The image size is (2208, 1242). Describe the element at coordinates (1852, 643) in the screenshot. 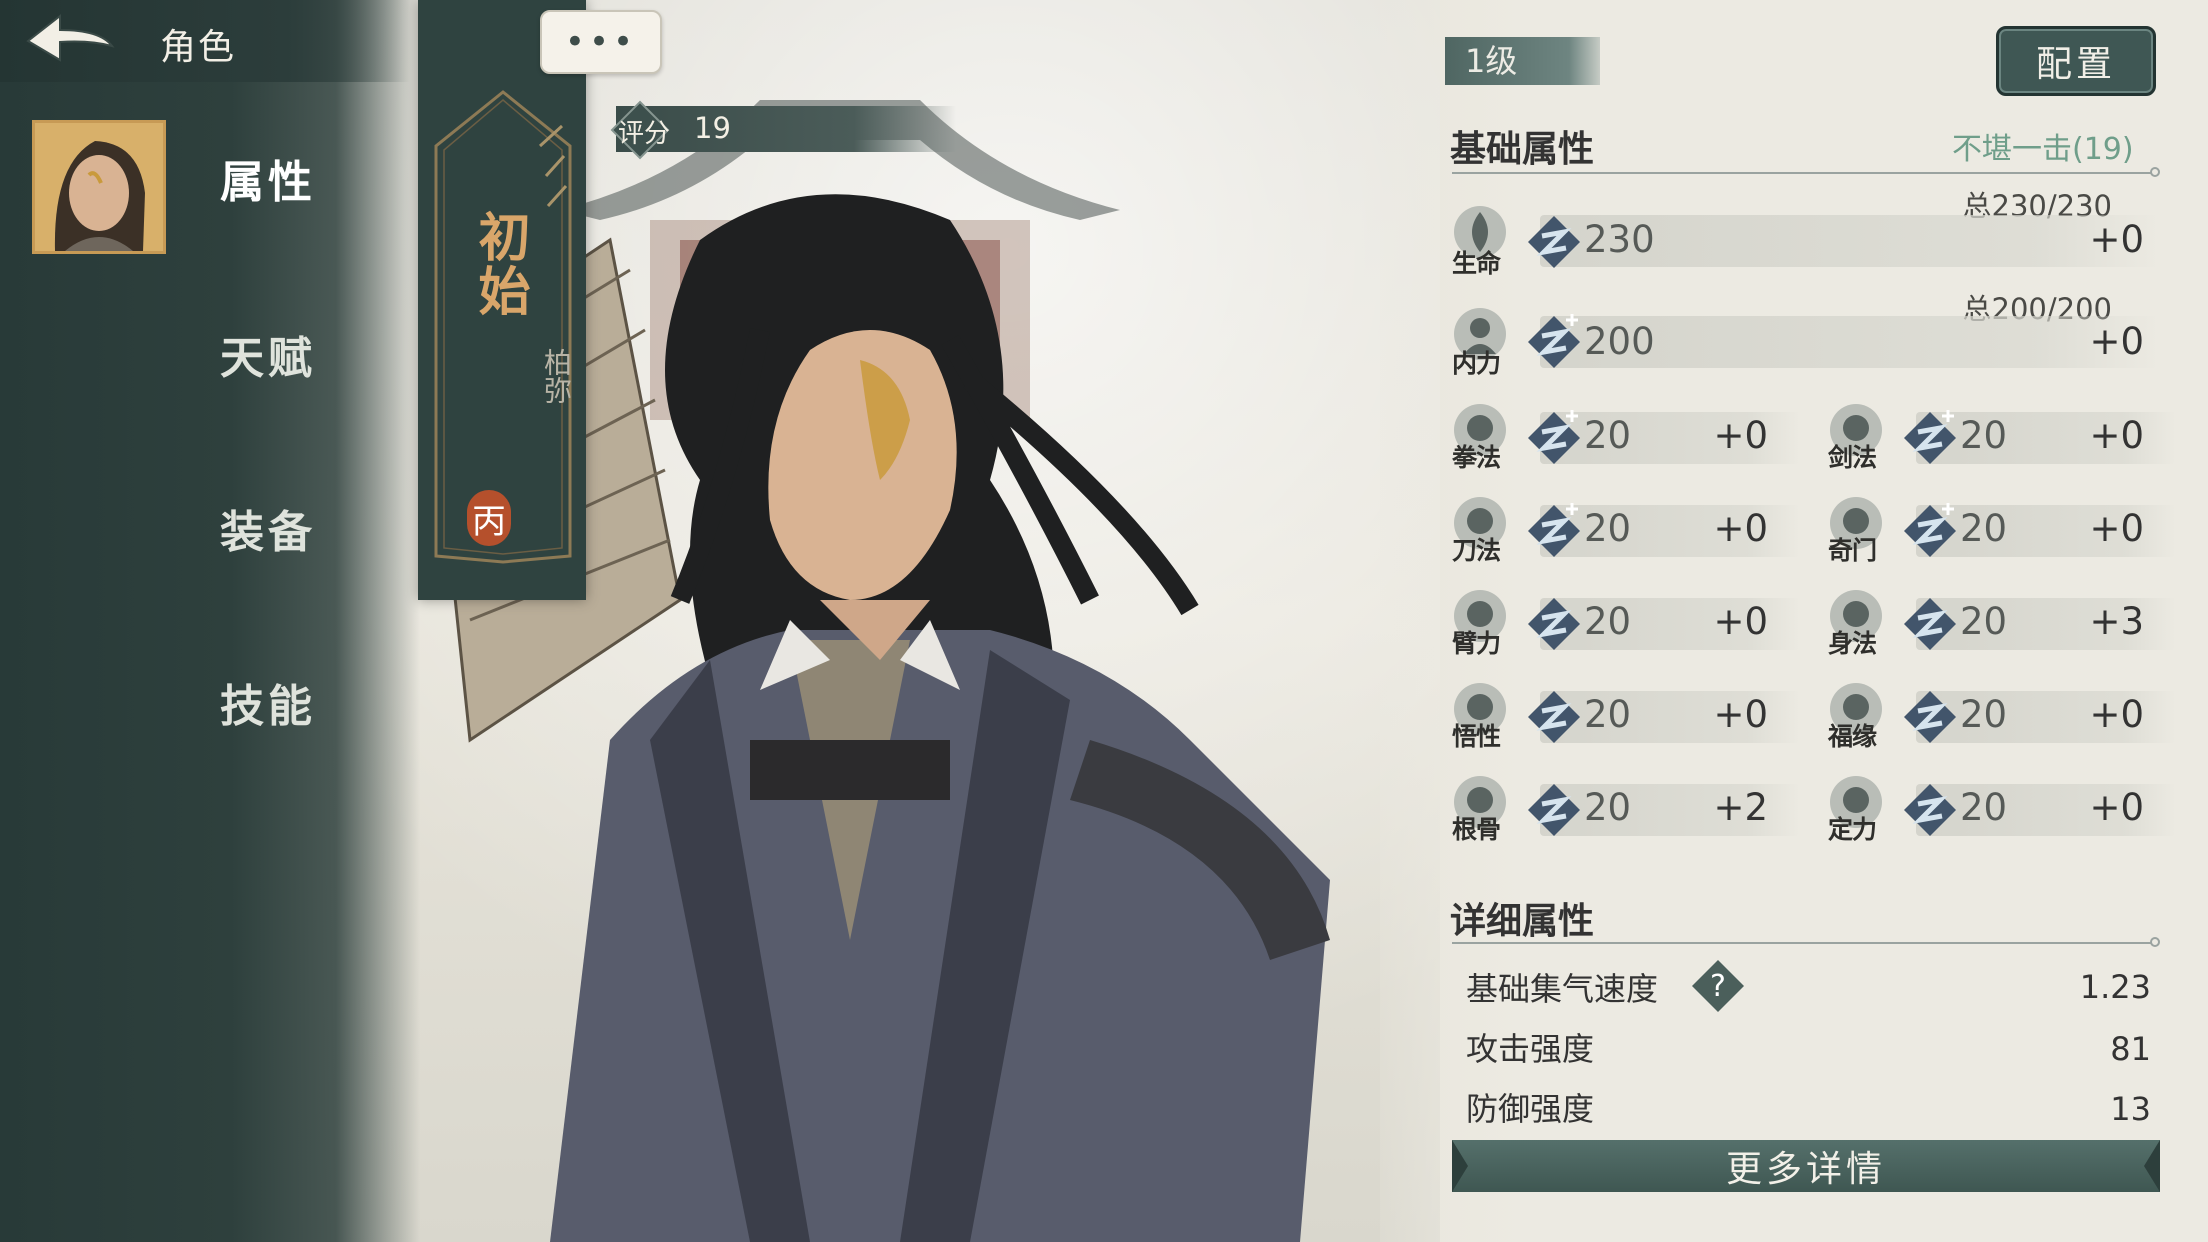

I see `stat-label: 身法` at that location.